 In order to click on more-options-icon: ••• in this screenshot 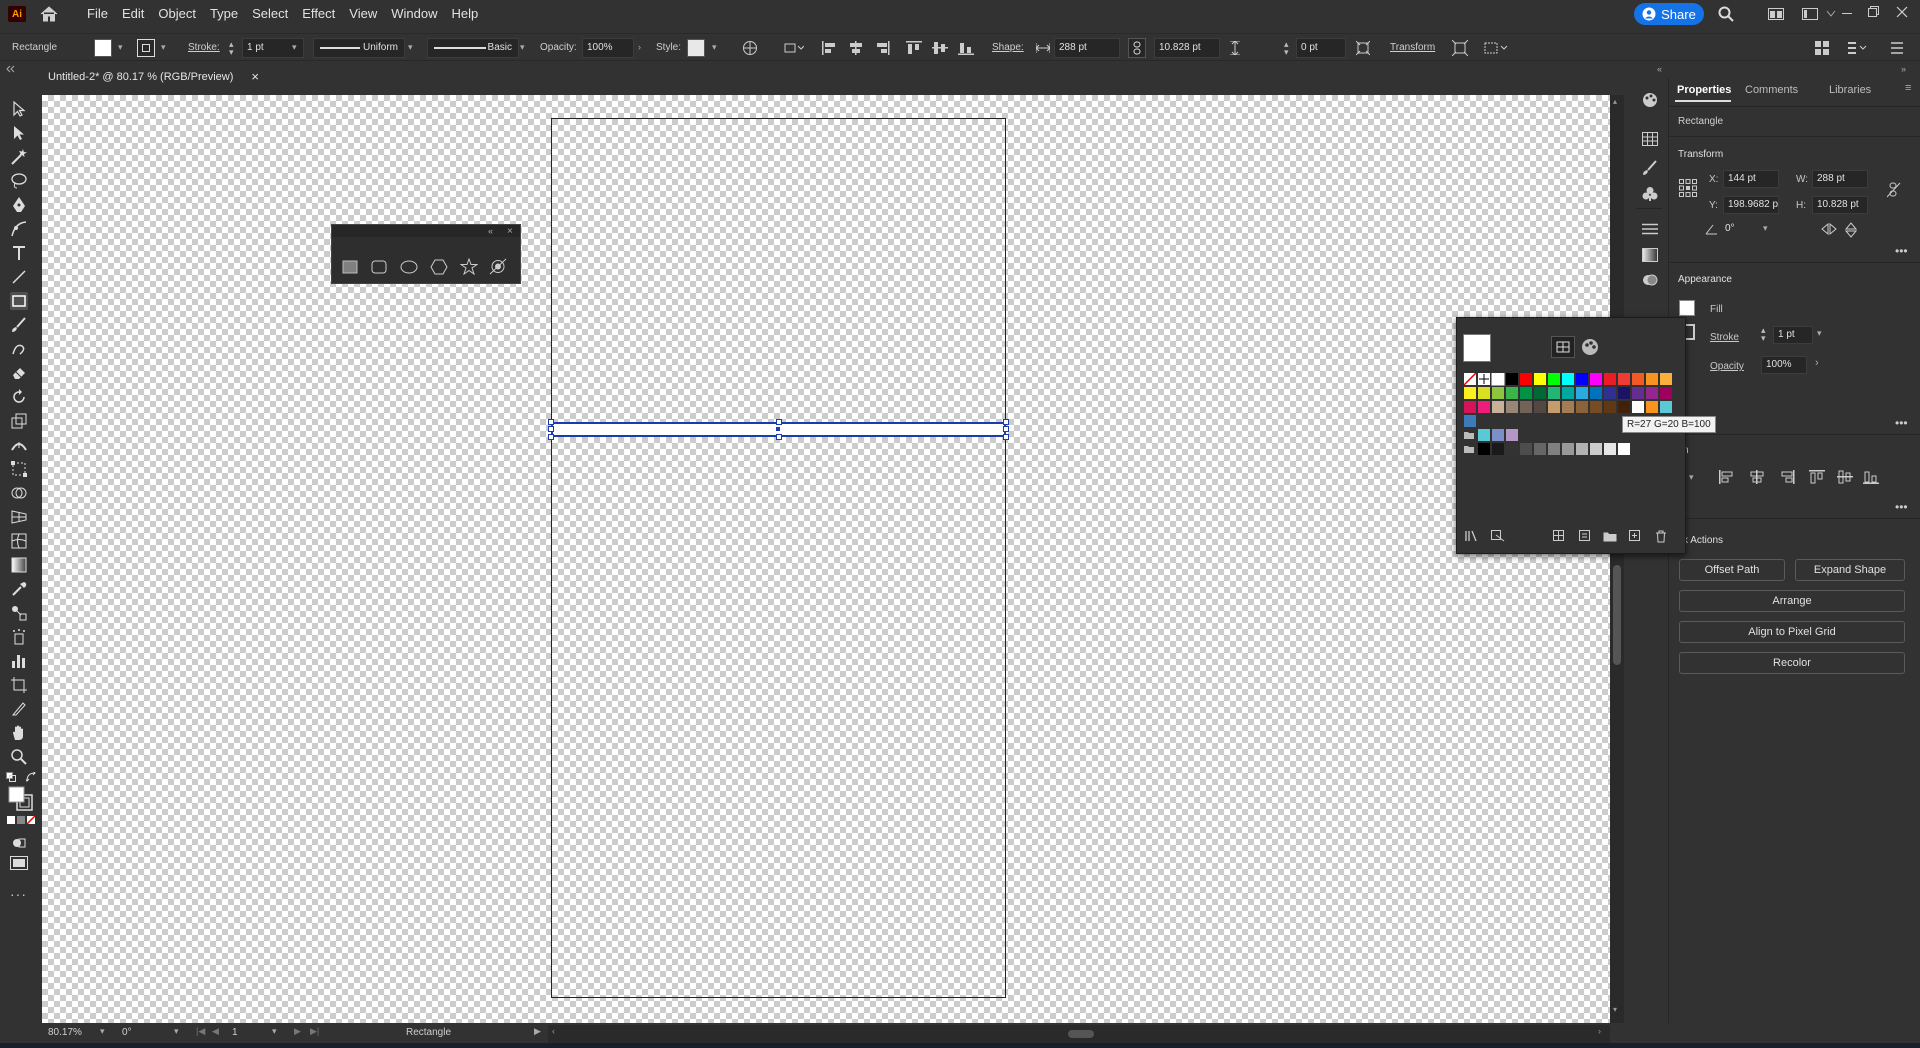, I will do `click(1901, 507)`.